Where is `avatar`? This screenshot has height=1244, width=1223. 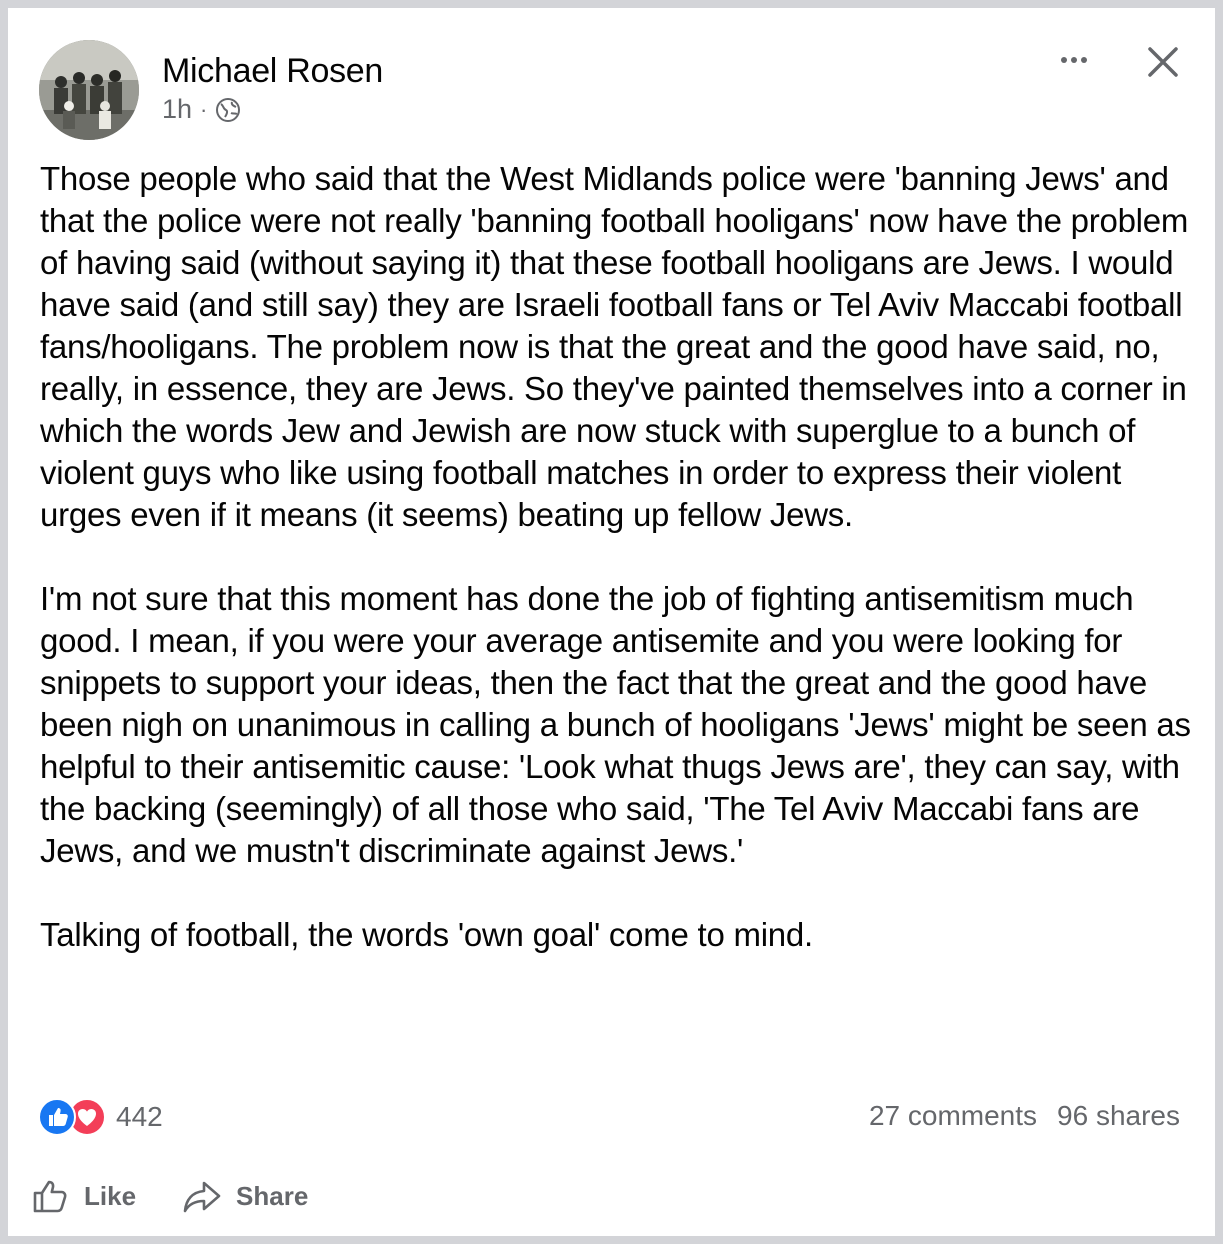
avatar is located at coordinates (89, 90).